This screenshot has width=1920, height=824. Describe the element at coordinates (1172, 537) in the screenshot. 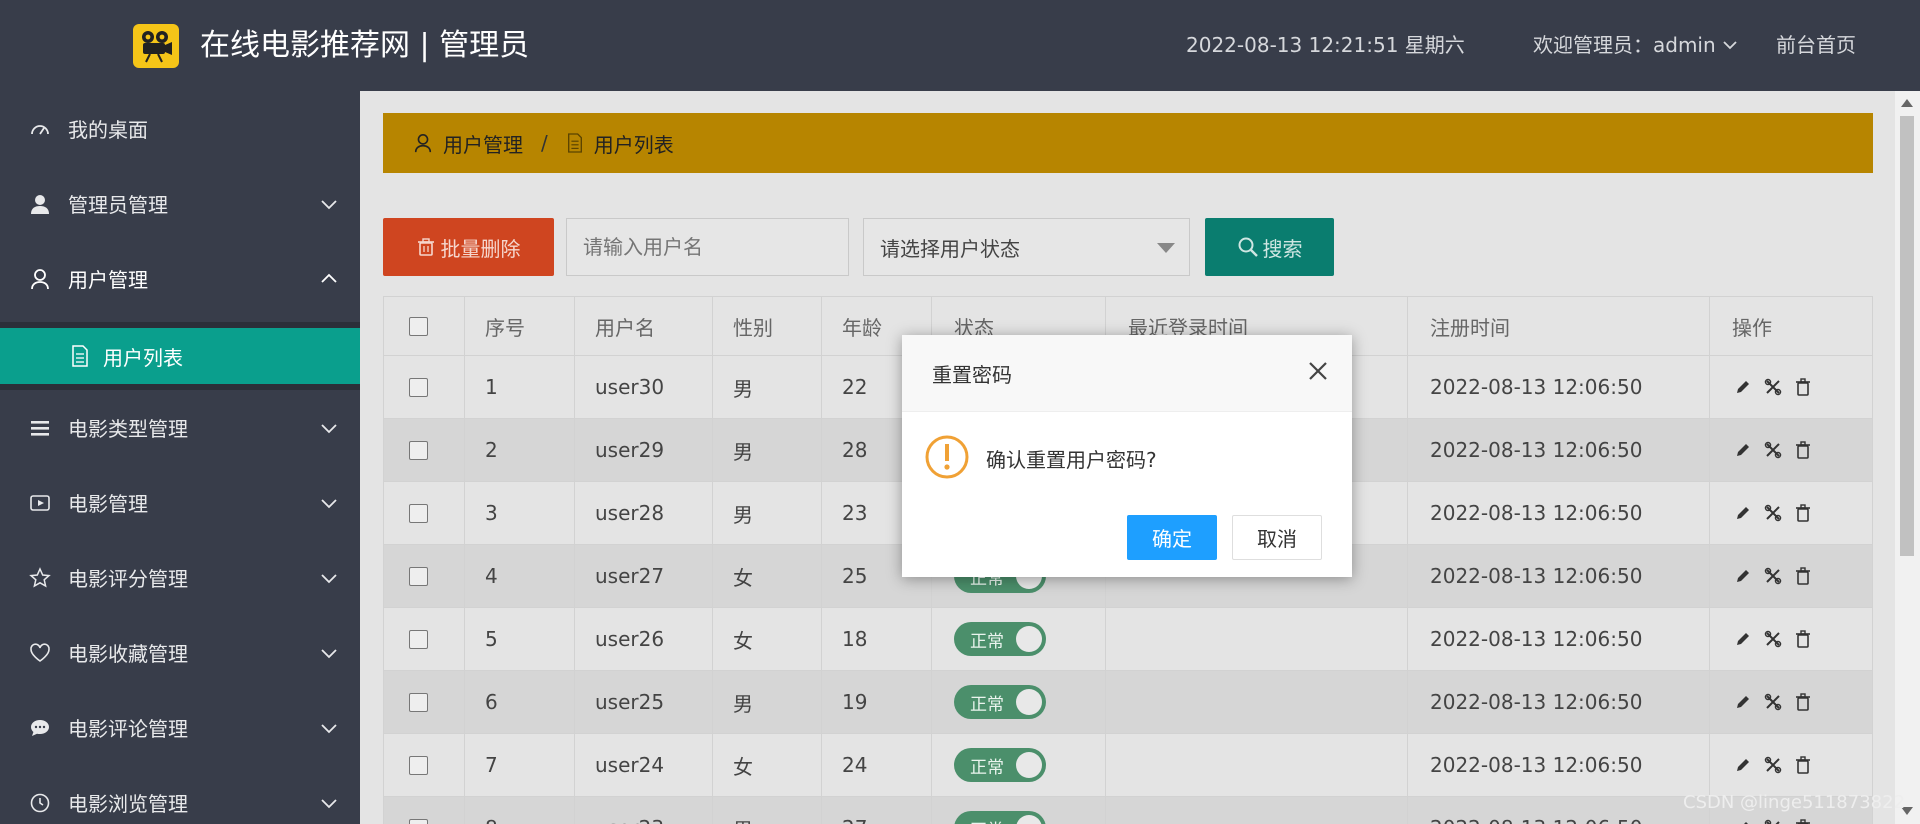

I see `confirm-button: 确定` at that location.